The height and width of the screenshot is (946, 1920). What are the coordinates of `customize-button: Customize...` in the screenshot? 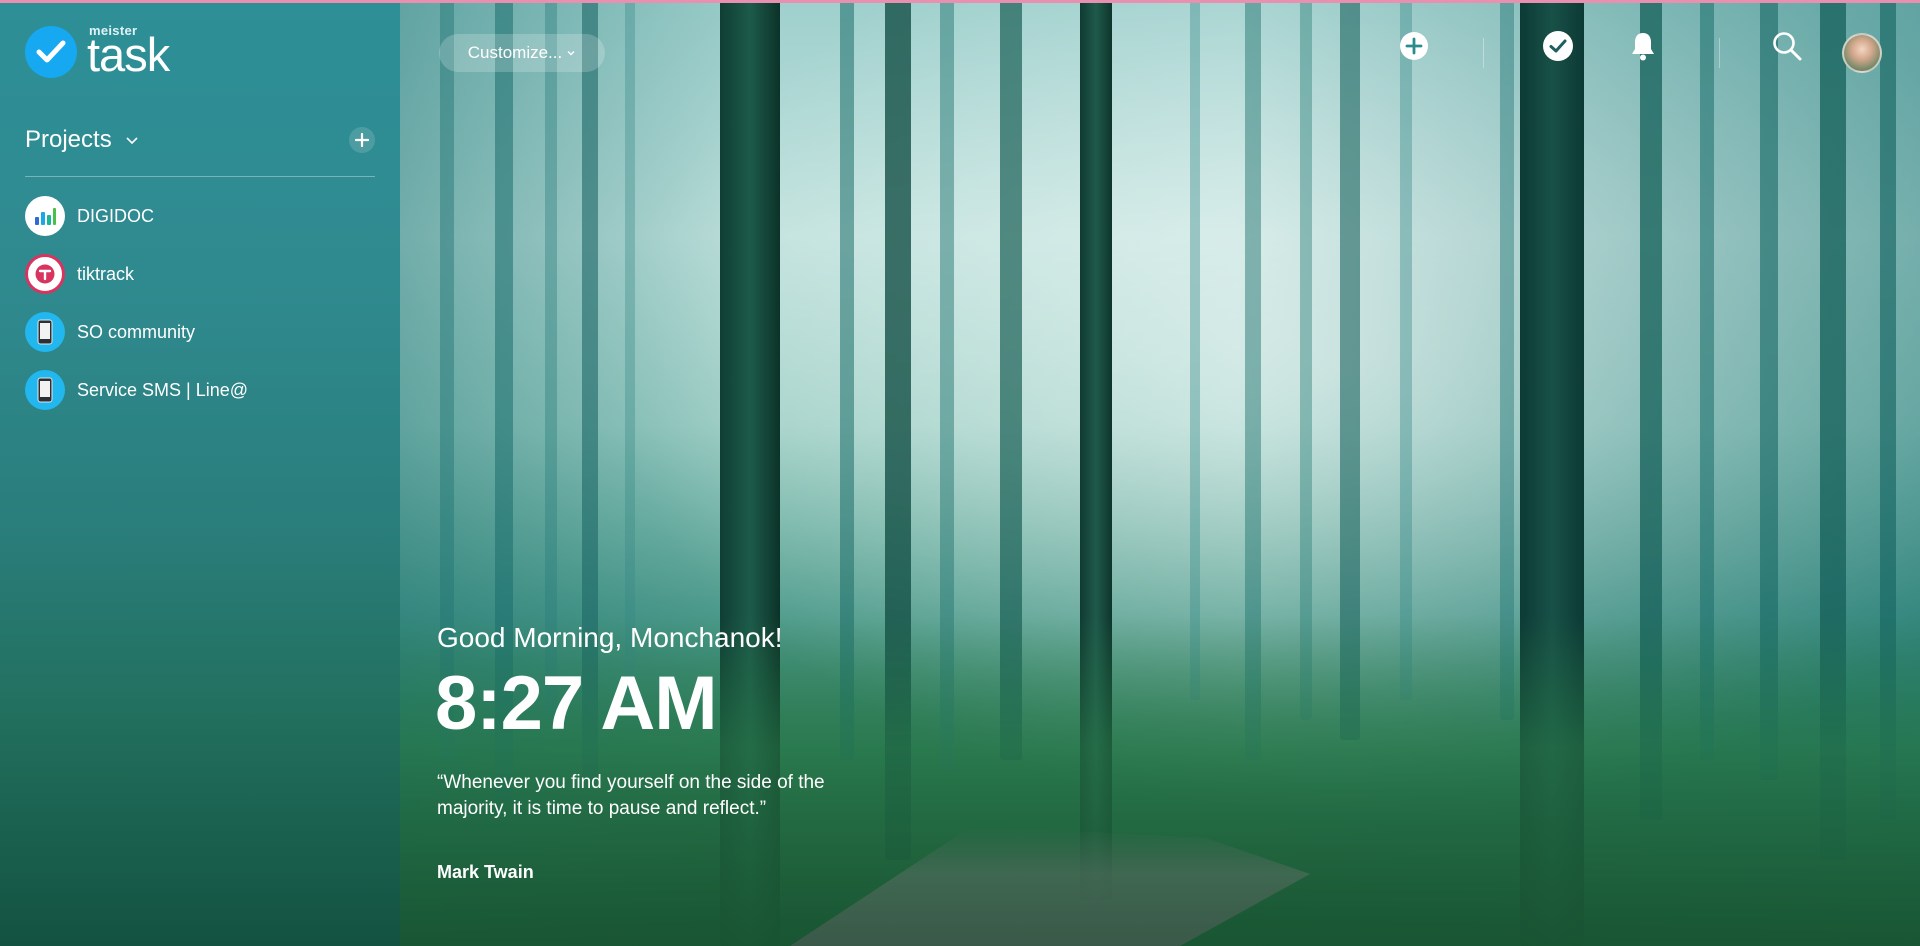 It's located at (522, 53).